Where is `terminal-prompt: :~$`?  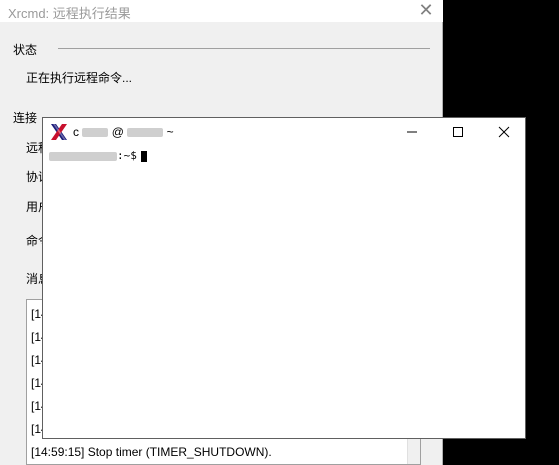 terminal-prompt: :~$ is located at coordinates (98, 155).